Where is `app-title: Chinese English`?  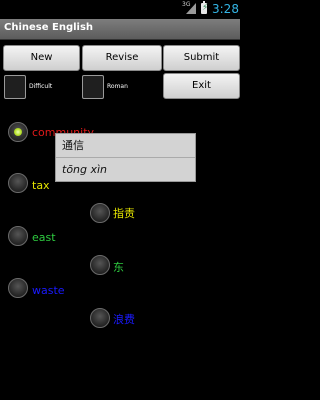 app-title: Chinese English is located at coordinates (49, 27).